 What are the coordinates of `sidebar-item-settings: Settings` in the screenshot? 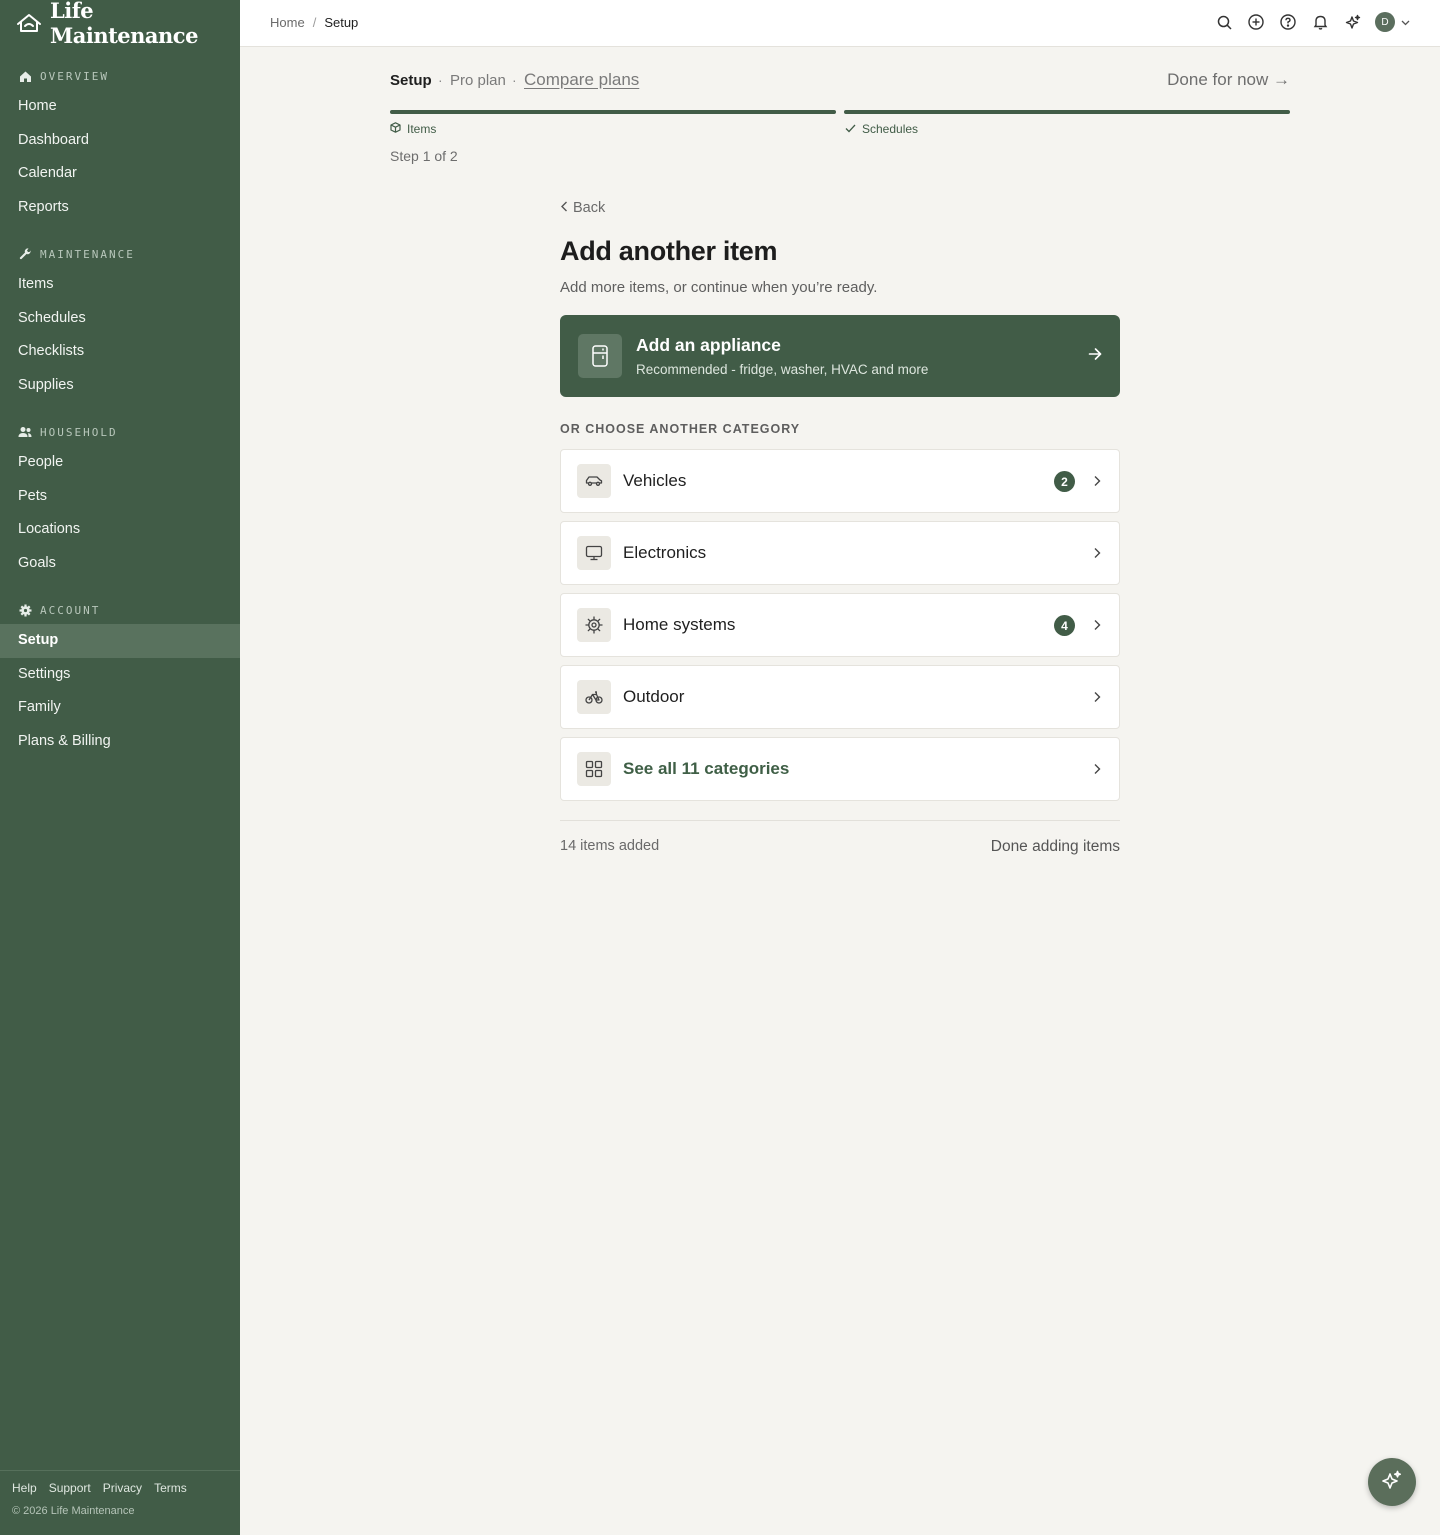 It's located at (120, 675).